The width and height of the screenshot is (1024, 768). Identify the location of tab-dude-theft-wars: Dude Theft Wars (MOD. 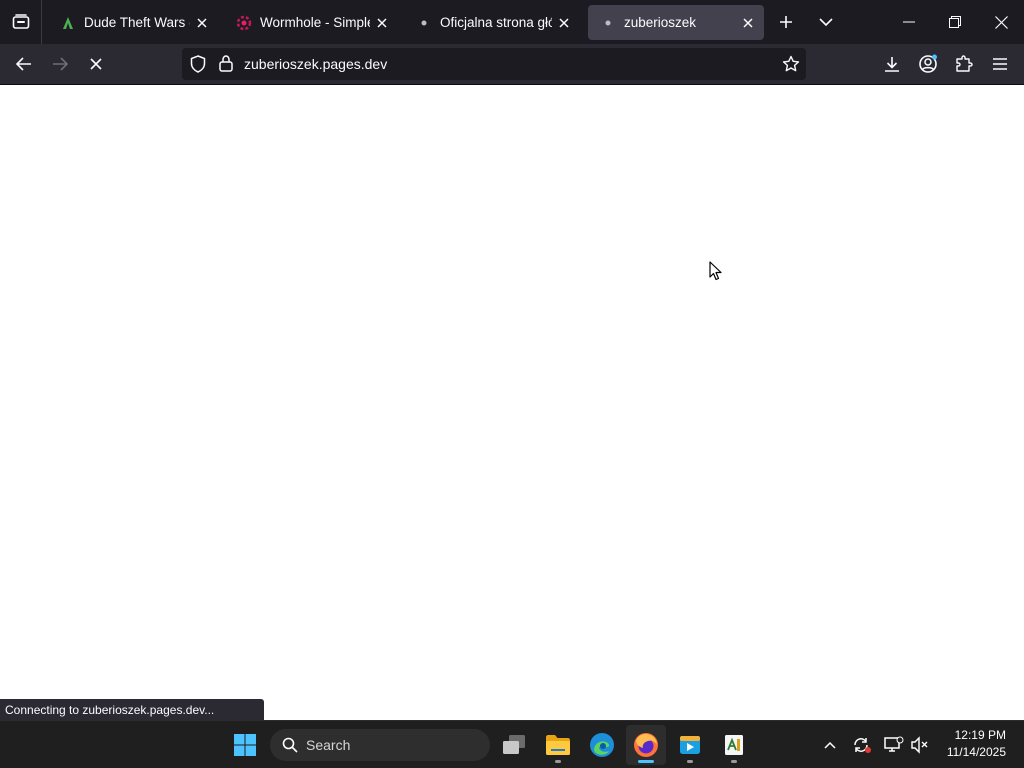
(133, 22).